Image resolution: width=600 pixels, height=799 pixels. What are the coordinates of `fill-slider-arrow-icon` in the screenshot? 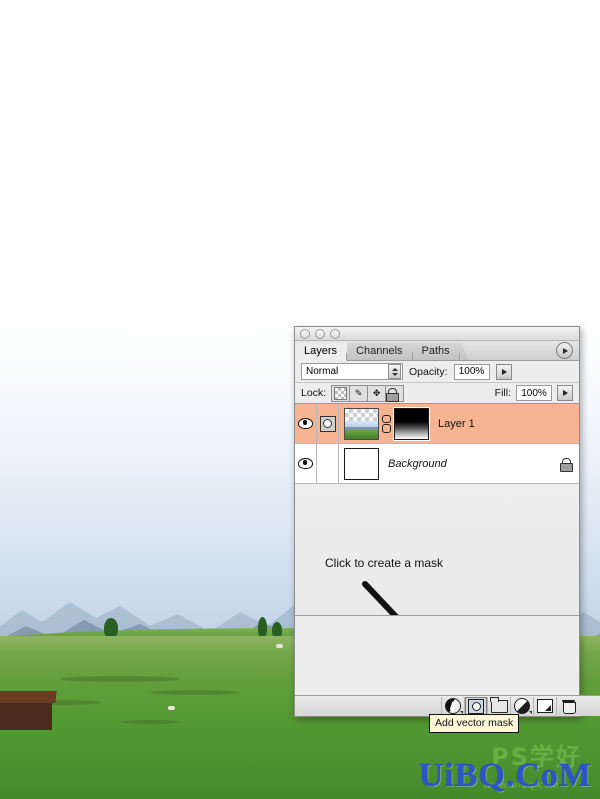 It's located at (565, 393).